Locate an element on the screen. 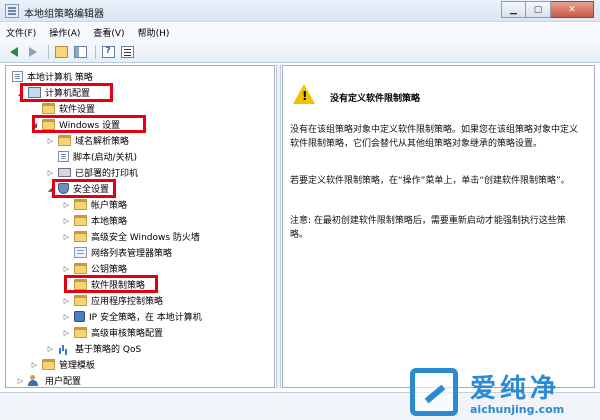 The height and width of the screenshot is (420, 600). tree-node-software-settings: 软件设置 is located at coordinates (68, 108).